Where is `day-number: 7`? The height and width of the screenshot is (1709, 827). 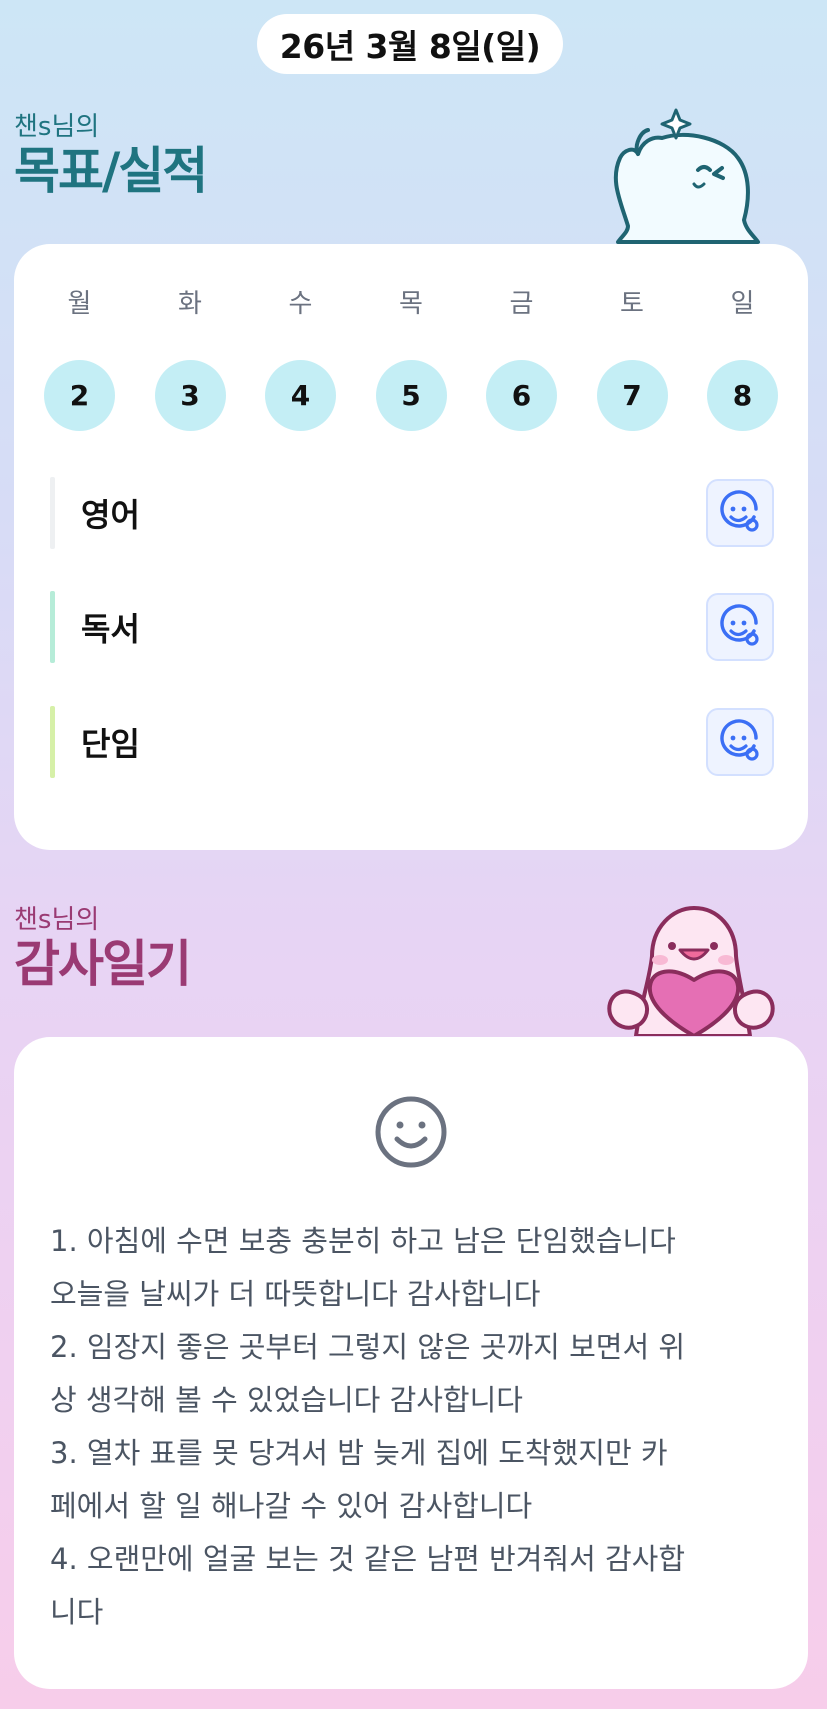 day-number: 7 is located at coordinates (632, 395).